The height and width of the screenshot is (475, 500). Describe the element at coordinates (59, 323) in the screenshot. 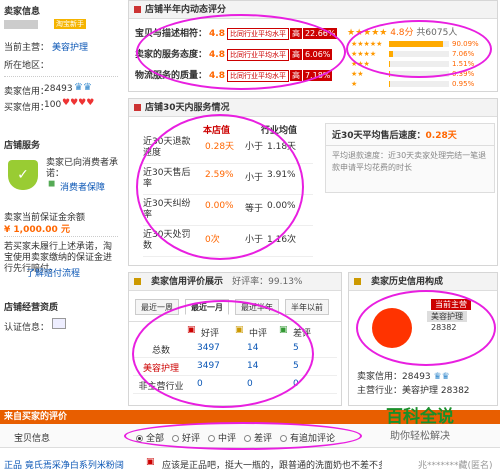

I see `certificate-icon` at that location.